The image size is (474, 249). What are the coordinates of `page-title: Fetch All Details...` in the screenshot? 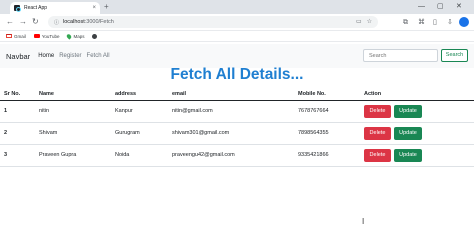 It's located at (237, 74).